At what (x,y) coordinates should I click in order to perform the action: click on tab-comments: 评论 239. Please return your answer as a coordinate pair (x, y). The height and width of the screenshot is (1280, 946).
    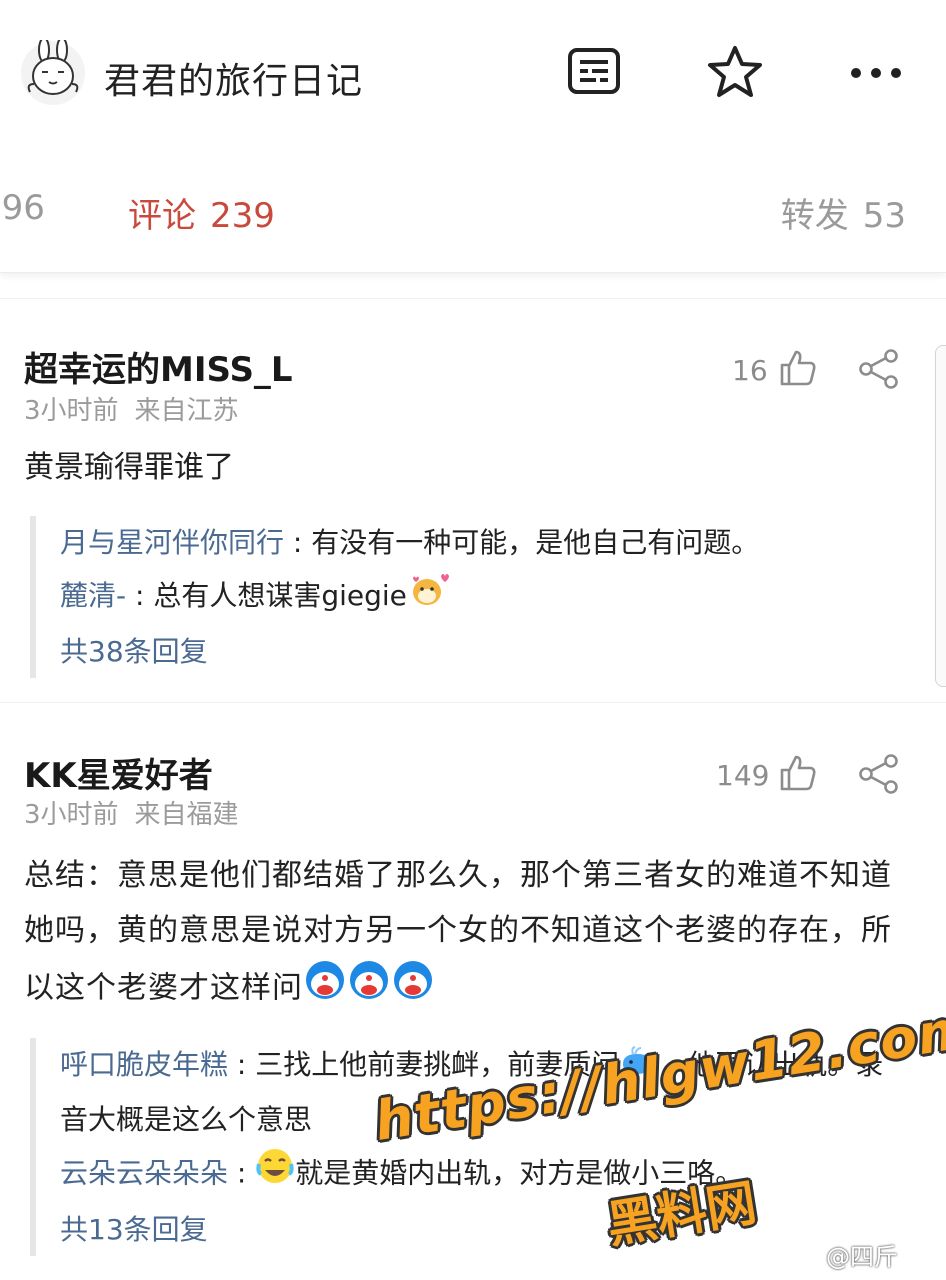
    Looking at the image, I should click on (201, 212).